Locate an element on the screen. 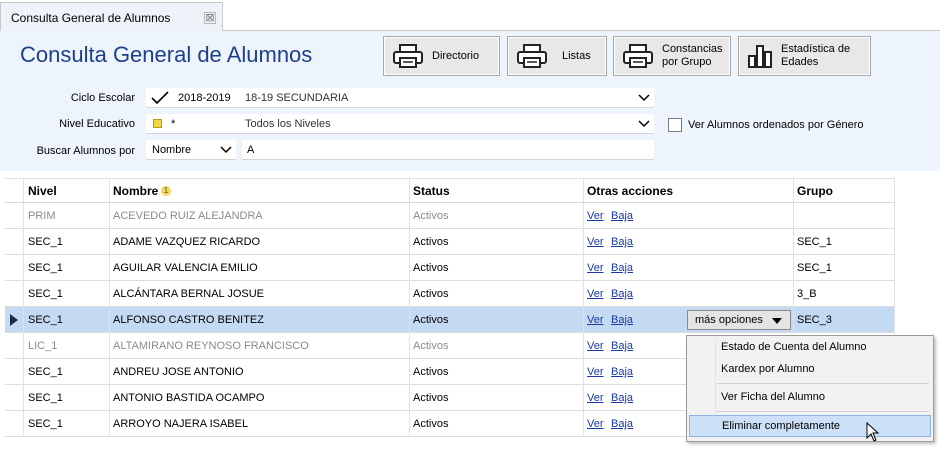 This screenshot has height=449, width=940. tab-close-icon: ⊠ is located at coordinates (210, 18).